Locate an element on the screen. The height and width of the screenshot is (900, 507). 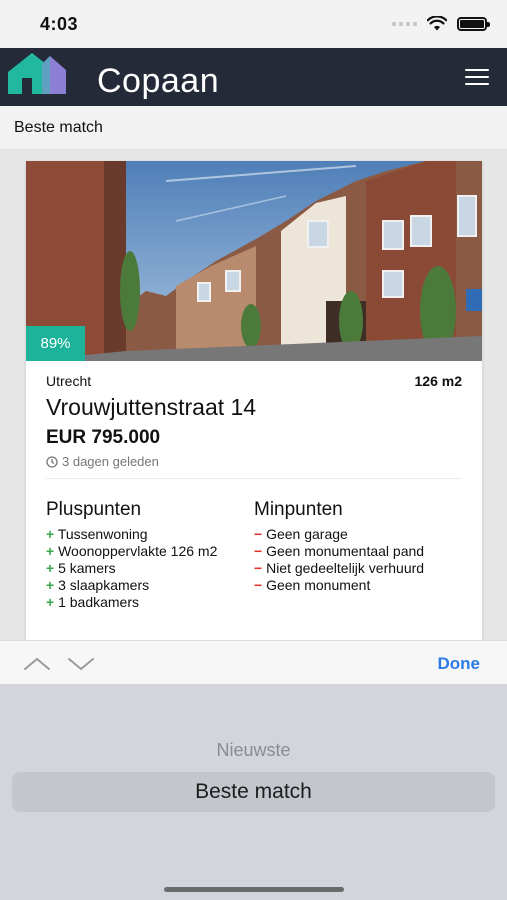
posted-text: 3 dagen geleden is located at coordinates (110, 461).